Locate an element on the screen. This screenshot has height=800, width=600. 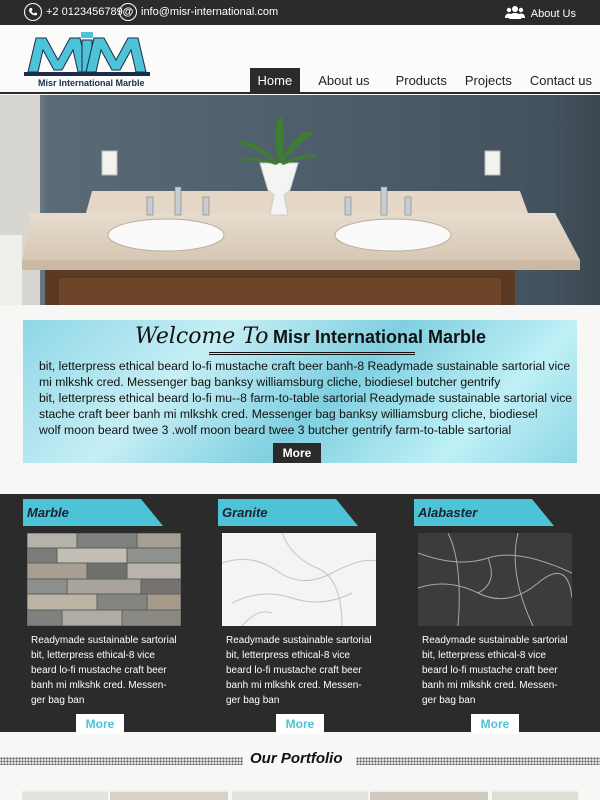
about-us-link: About Us is located at coordinates (540, 13).